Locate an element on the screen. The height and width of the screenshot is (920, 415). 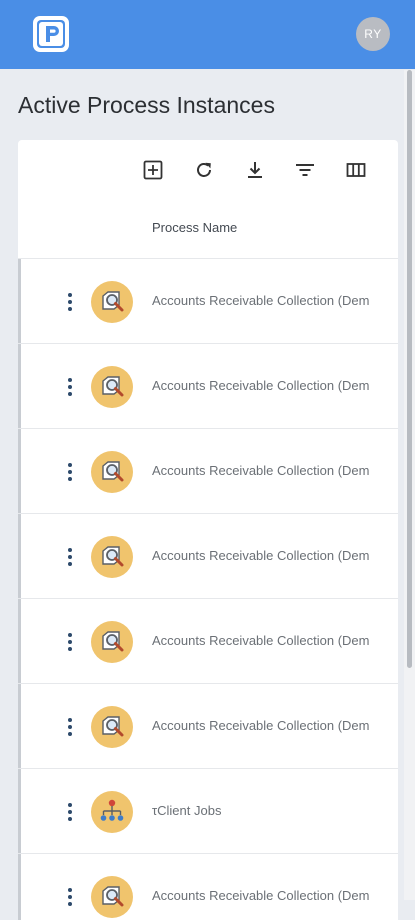
org-chart-icon is located at coordinates (112, 812).